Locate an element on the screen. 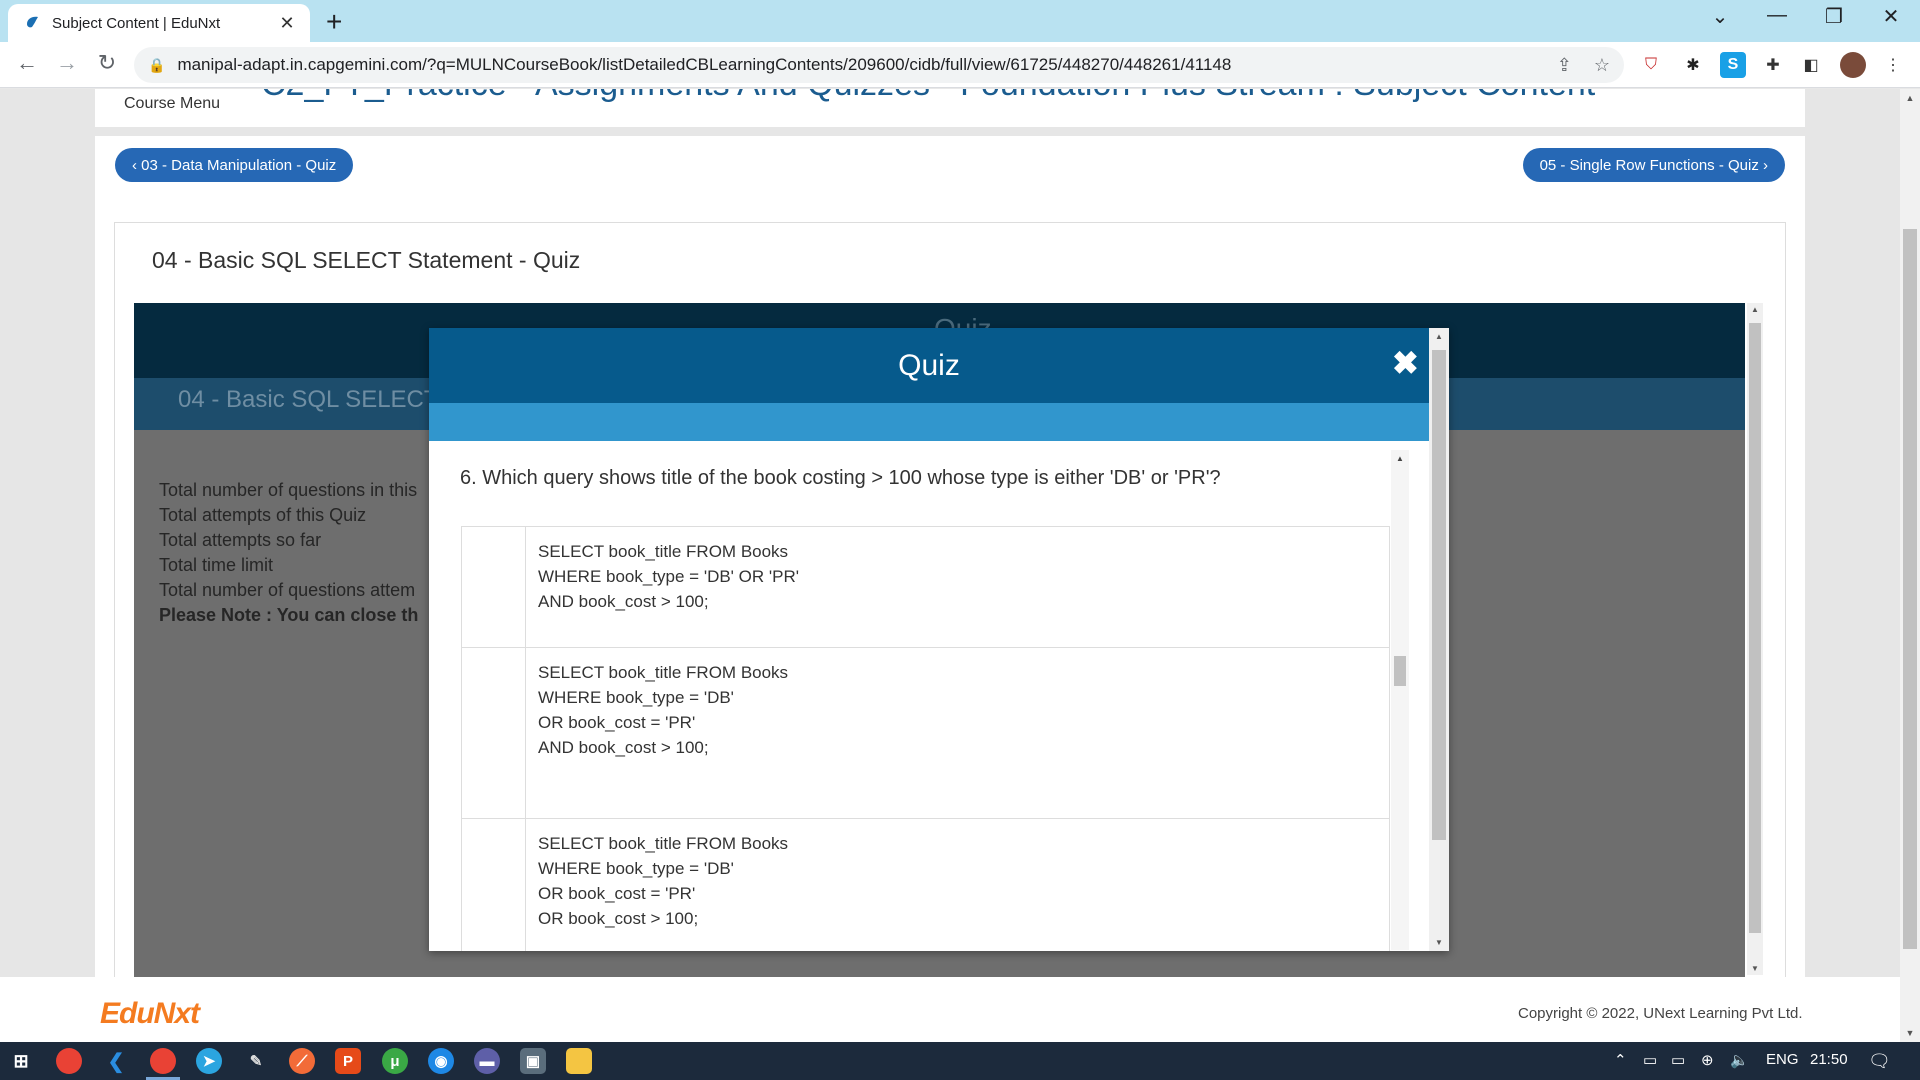 The image size is (1920, 1080). tab-title: Subject Content | EduNxt is located at coordinates (136, 23).